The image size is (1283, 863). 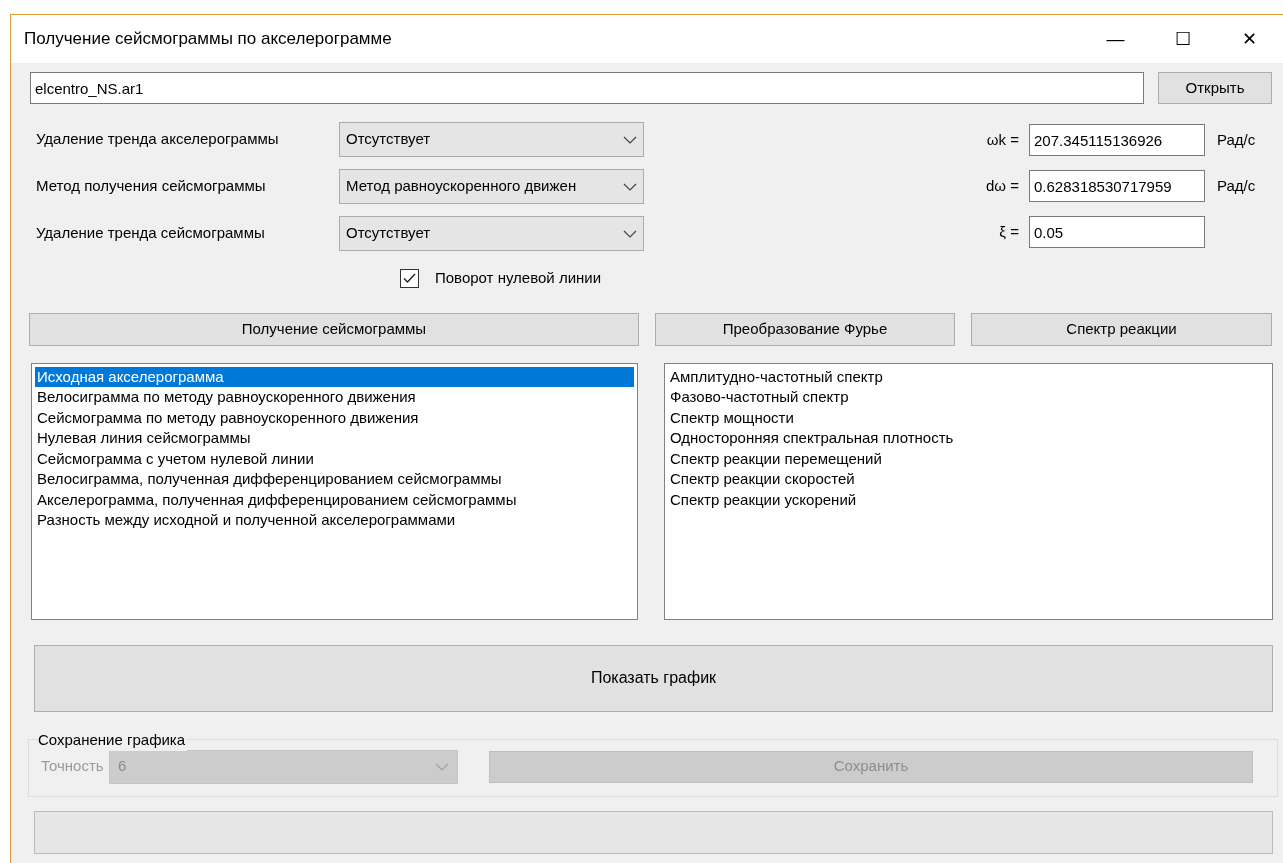 What do you see at coordinates (334, 397) in the screenshot?
I see `list-item: Велосиграмма по методу равноускоренного движения` at bounding box center [334, 397].